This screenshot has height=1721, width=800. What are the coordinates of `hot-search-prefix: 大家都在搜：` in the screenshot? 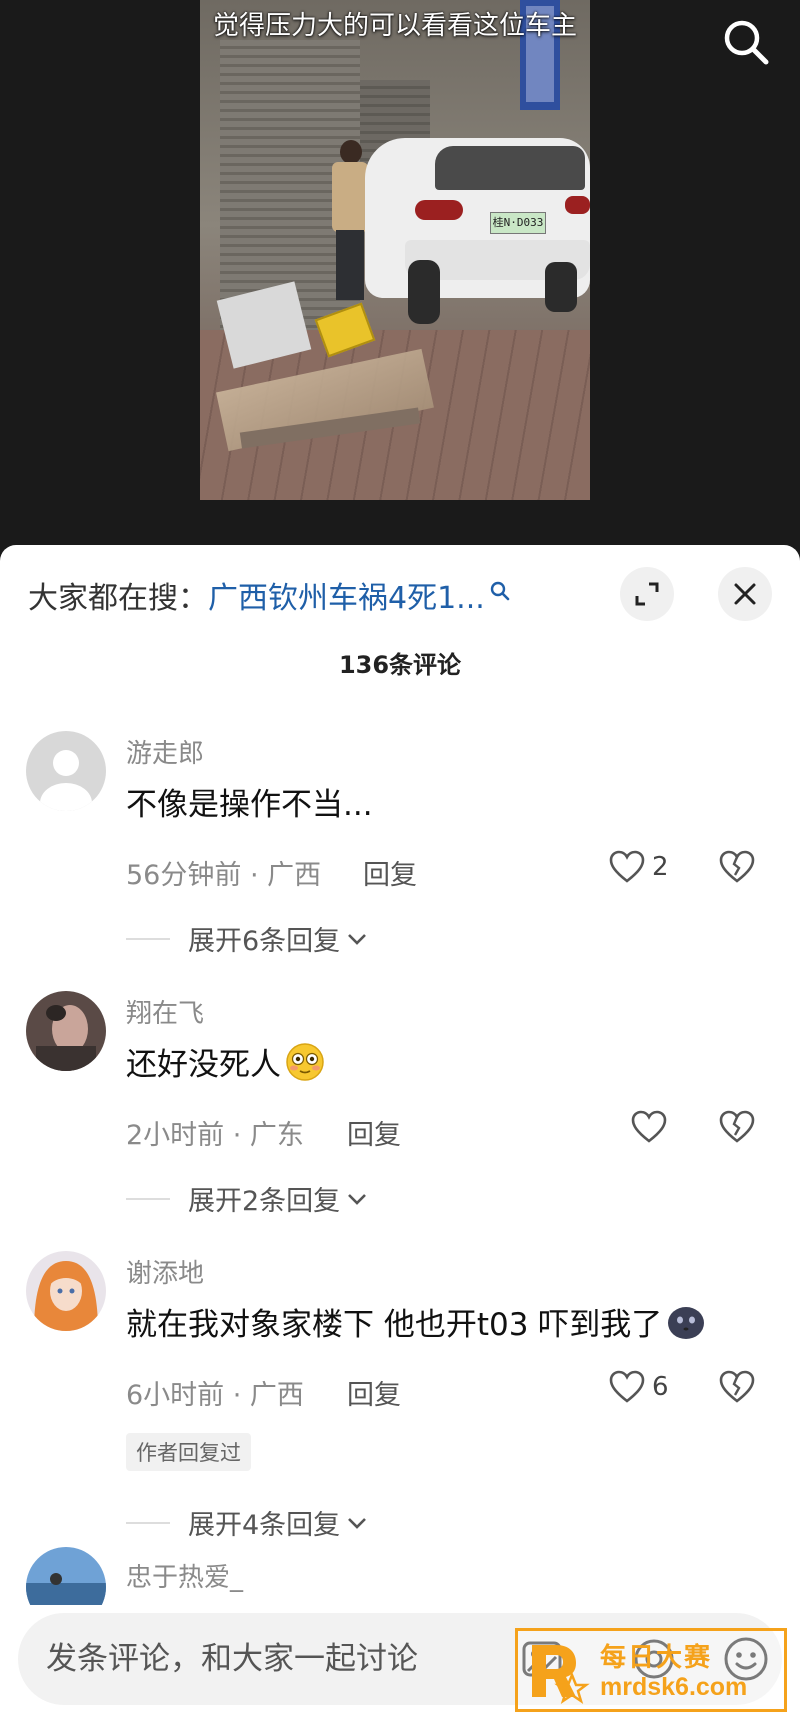 It's located at (118, 598).